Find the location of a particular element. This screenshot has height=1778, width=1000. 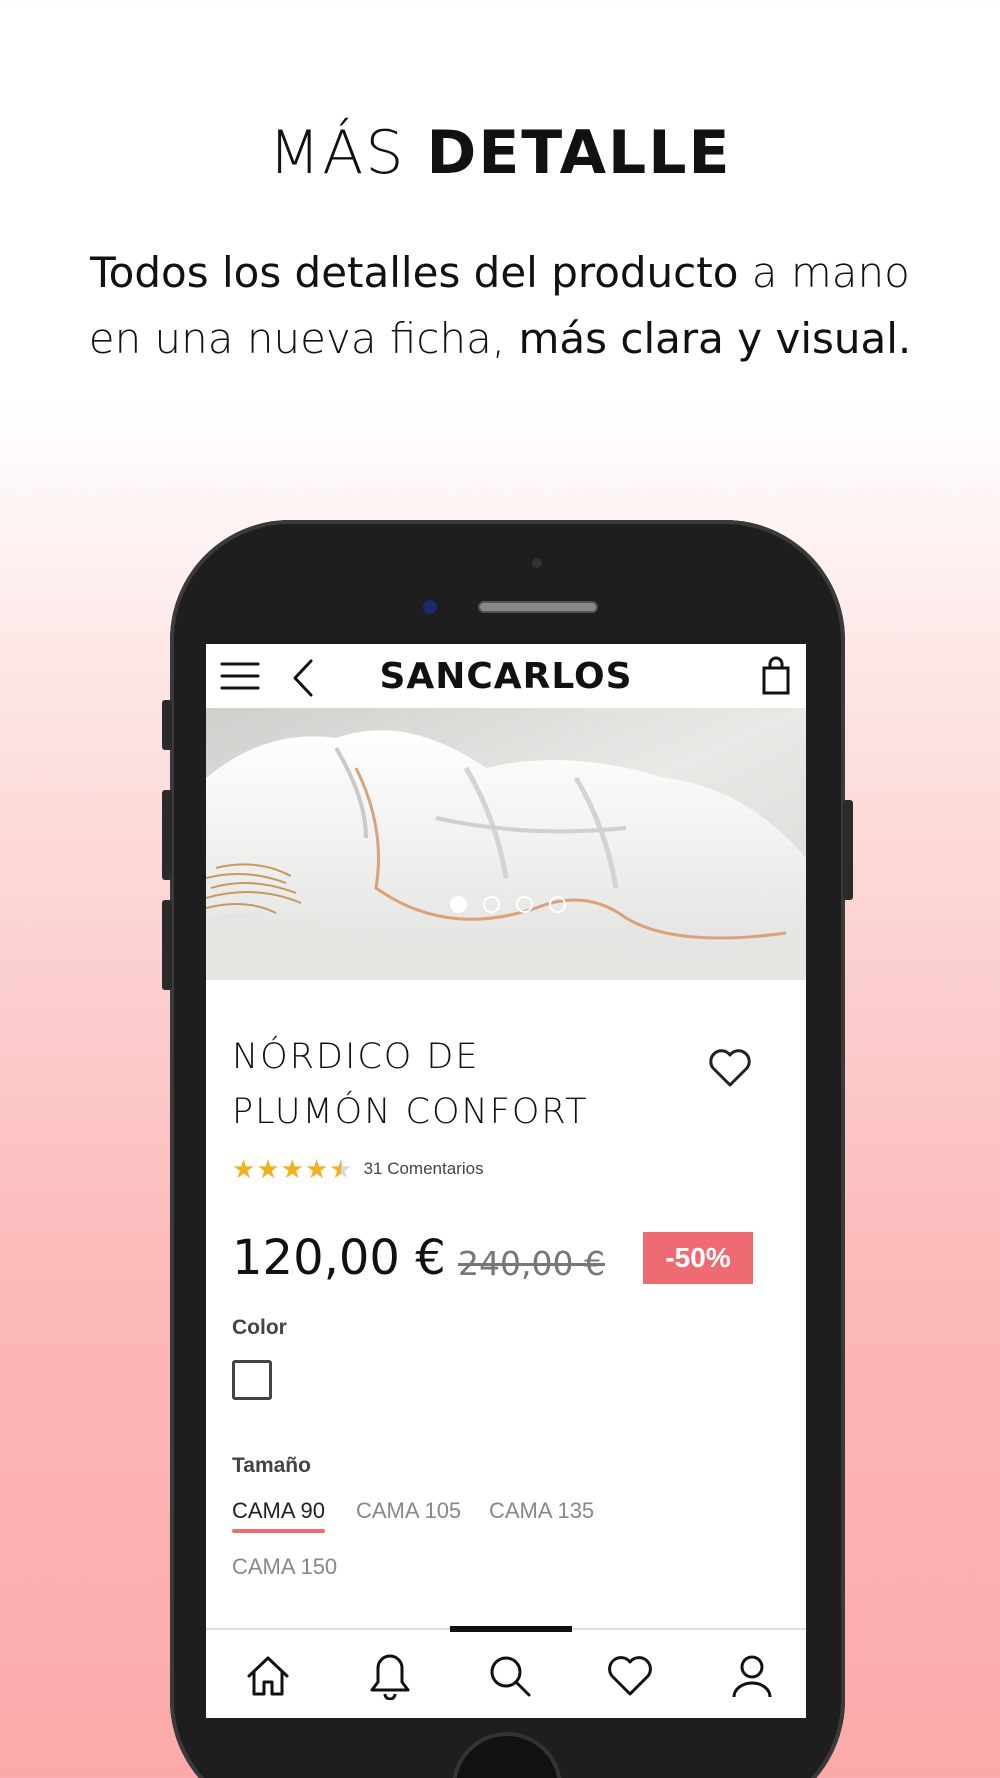

size-option: CAMA 105 is located at coordinates (408, 1511).